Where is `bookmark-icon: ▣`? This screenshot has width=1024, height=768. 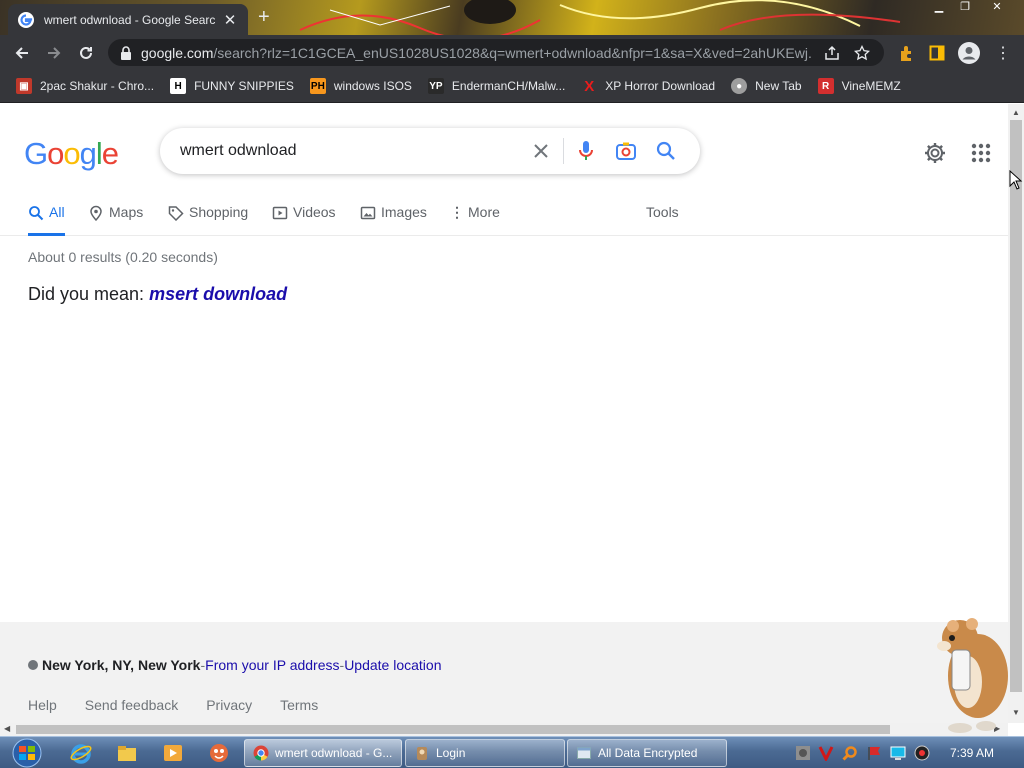 bookmark-icon: ▣ is located at coordinates (24, 86).